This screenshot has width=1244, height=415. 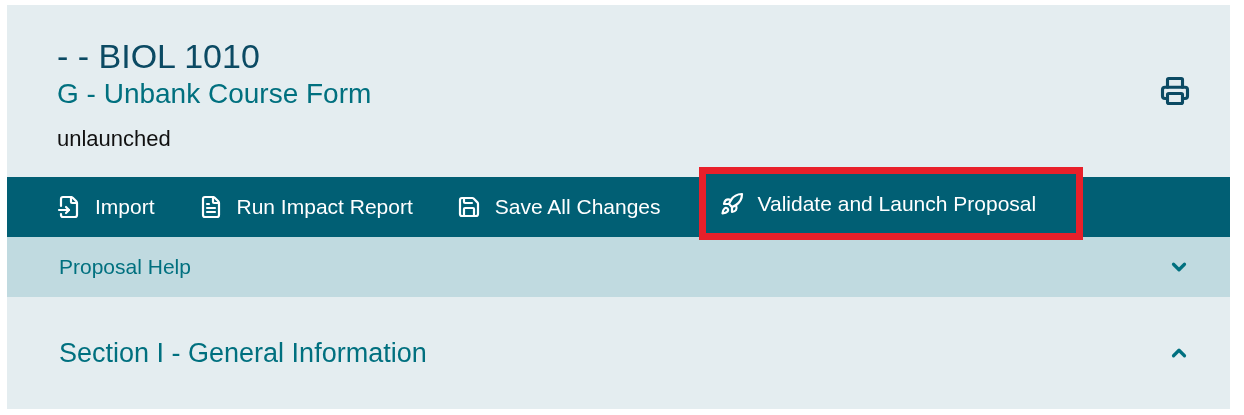 I want to click on form-name: G - Unbank Course Form, so click(x=214, y=94).